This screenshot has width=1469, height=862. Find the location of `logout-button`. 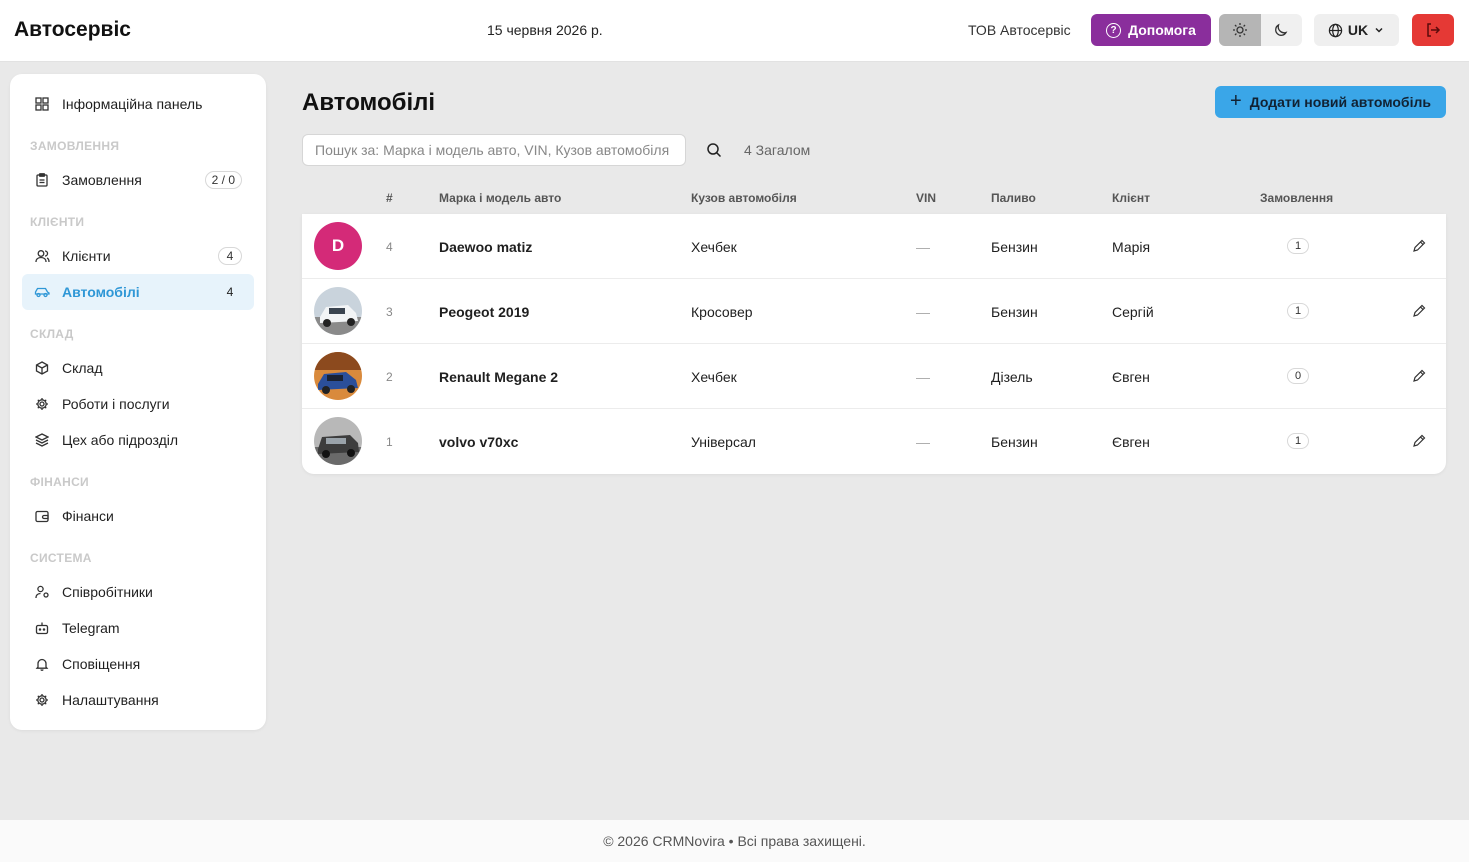

logout-button is located at coordinates (1433, 30).